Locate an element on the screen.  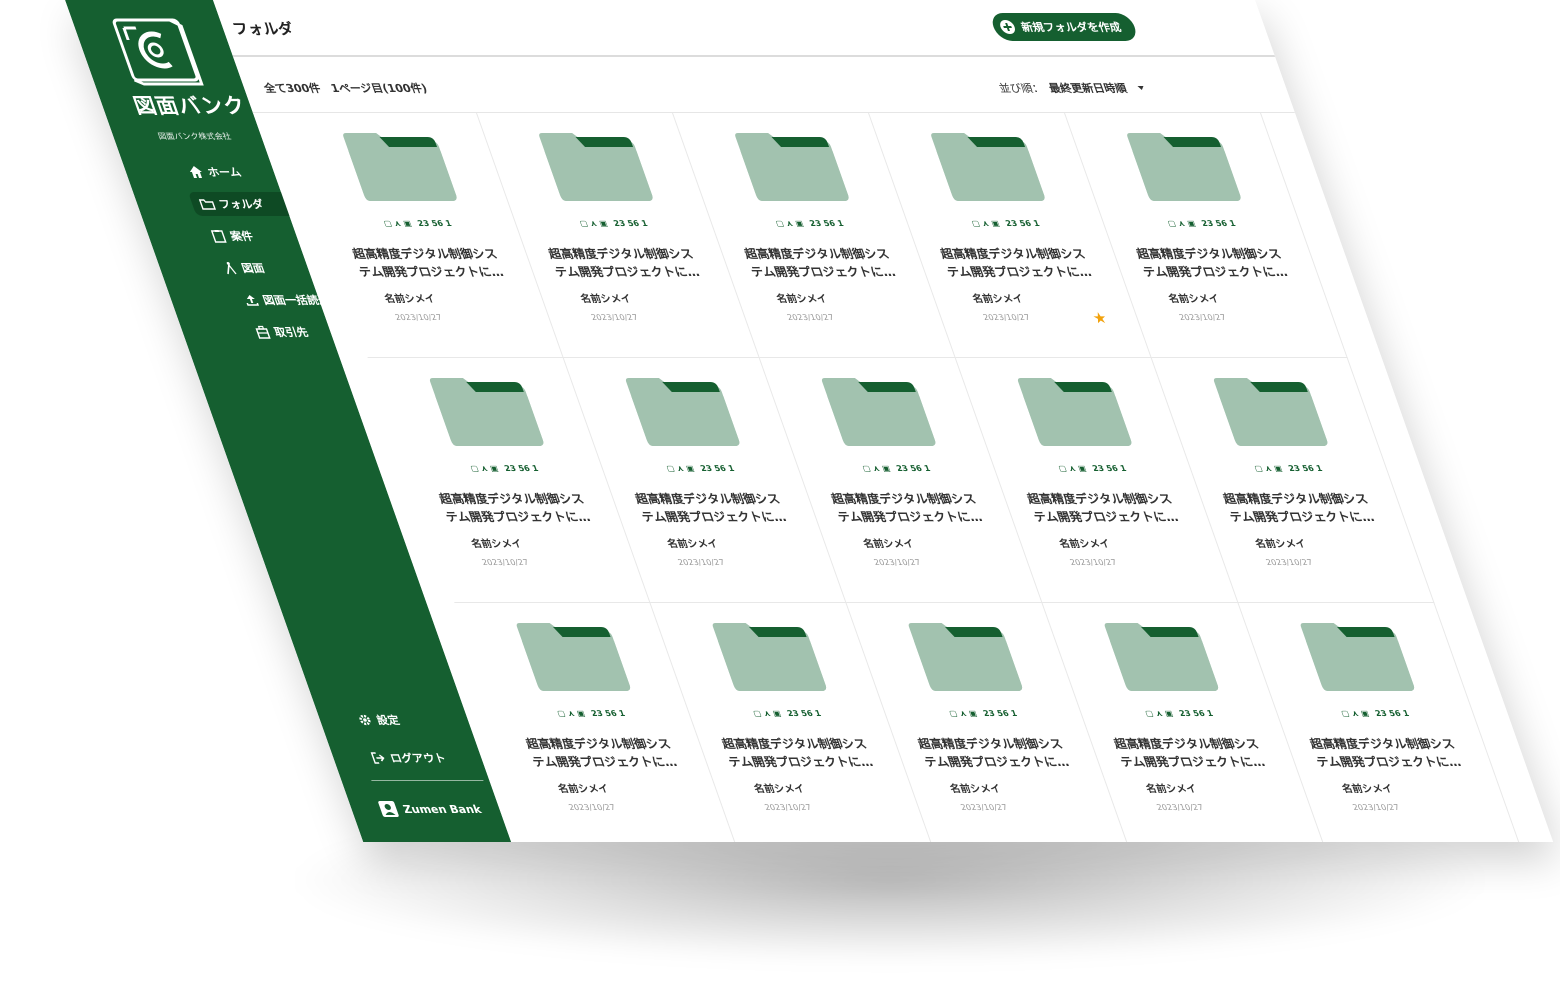
brand-logo-icon is located at coordinates (158, 52).